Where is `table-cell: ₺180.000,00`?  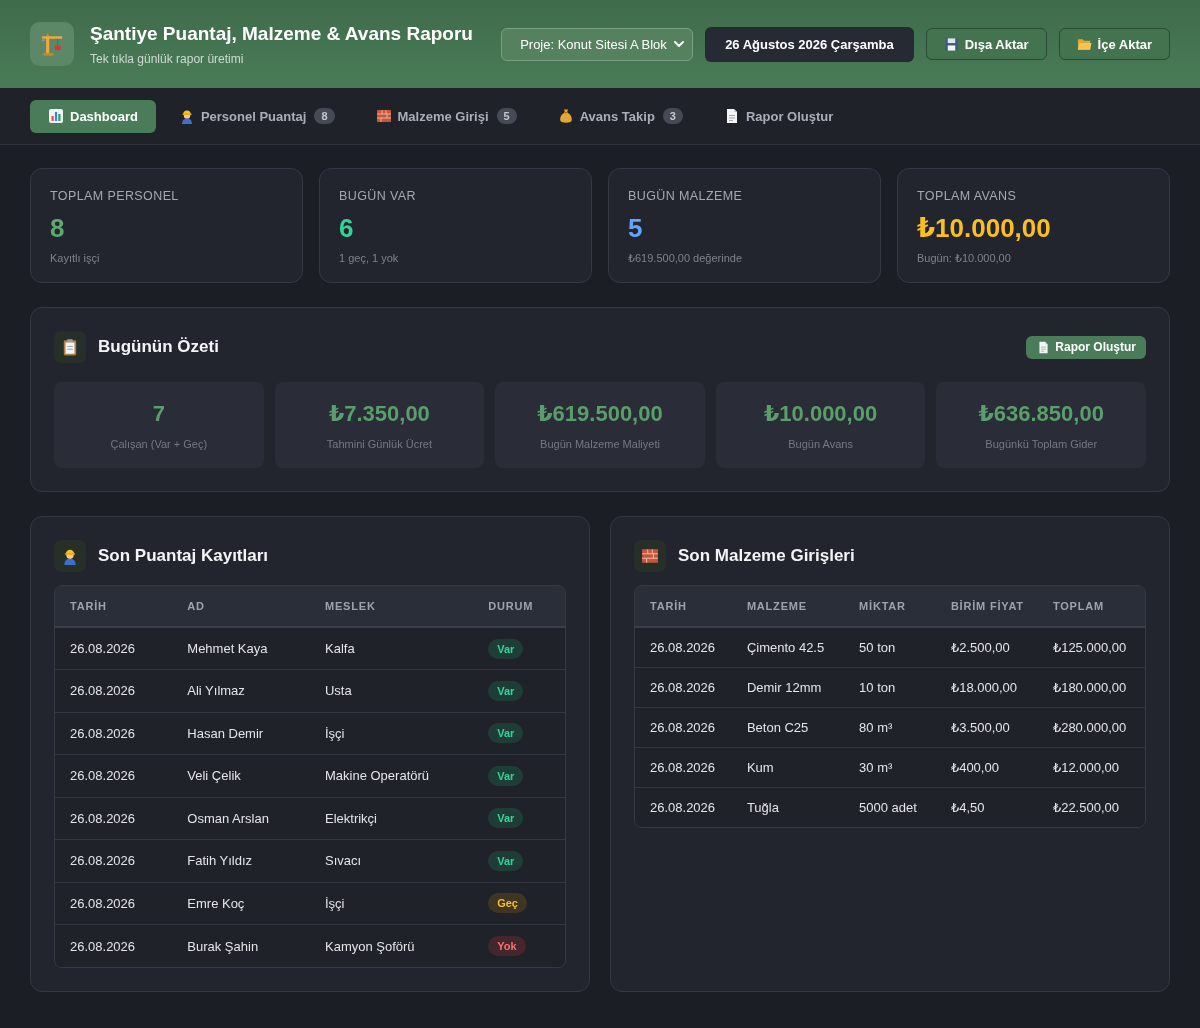 table-cell: ₺180.000,00 is located at coordinates (1091, 687).